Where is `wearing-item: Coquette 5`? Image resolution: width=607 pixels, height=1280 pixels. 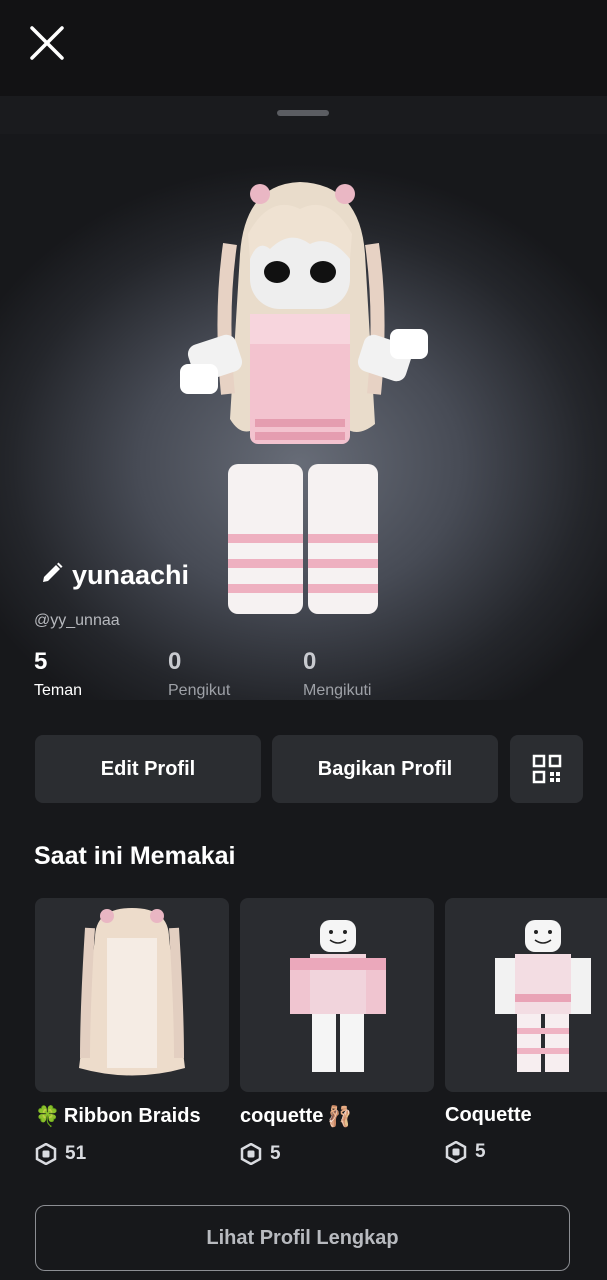
wearing-item: Coquette 5 is located at coordinates (526, 1030).